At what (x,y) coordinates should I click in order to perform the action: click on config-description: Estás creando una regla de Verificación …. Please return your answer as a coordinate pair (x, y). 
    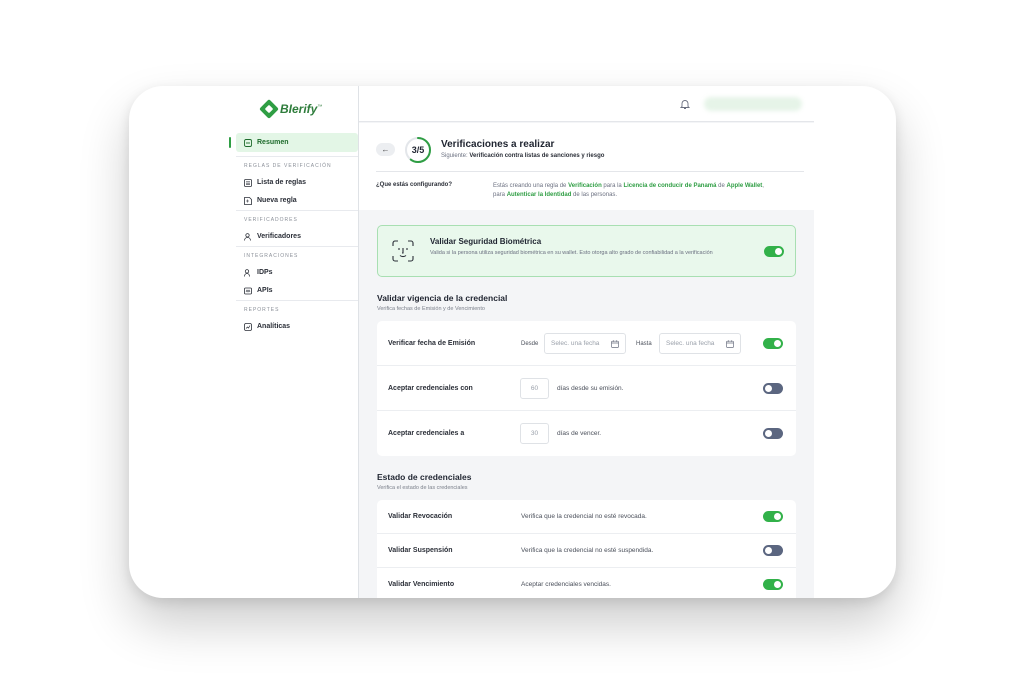
    Looking at the image, I should click on (628, 190).